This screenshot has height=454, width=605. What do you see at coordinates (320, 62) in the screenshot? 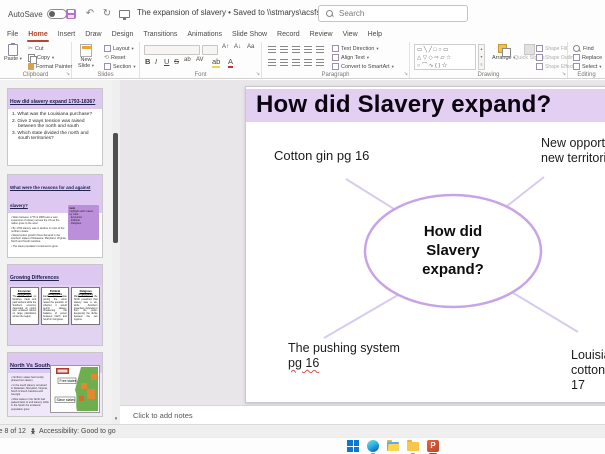
I see `columns-icon` at bounding box center [320, 62].